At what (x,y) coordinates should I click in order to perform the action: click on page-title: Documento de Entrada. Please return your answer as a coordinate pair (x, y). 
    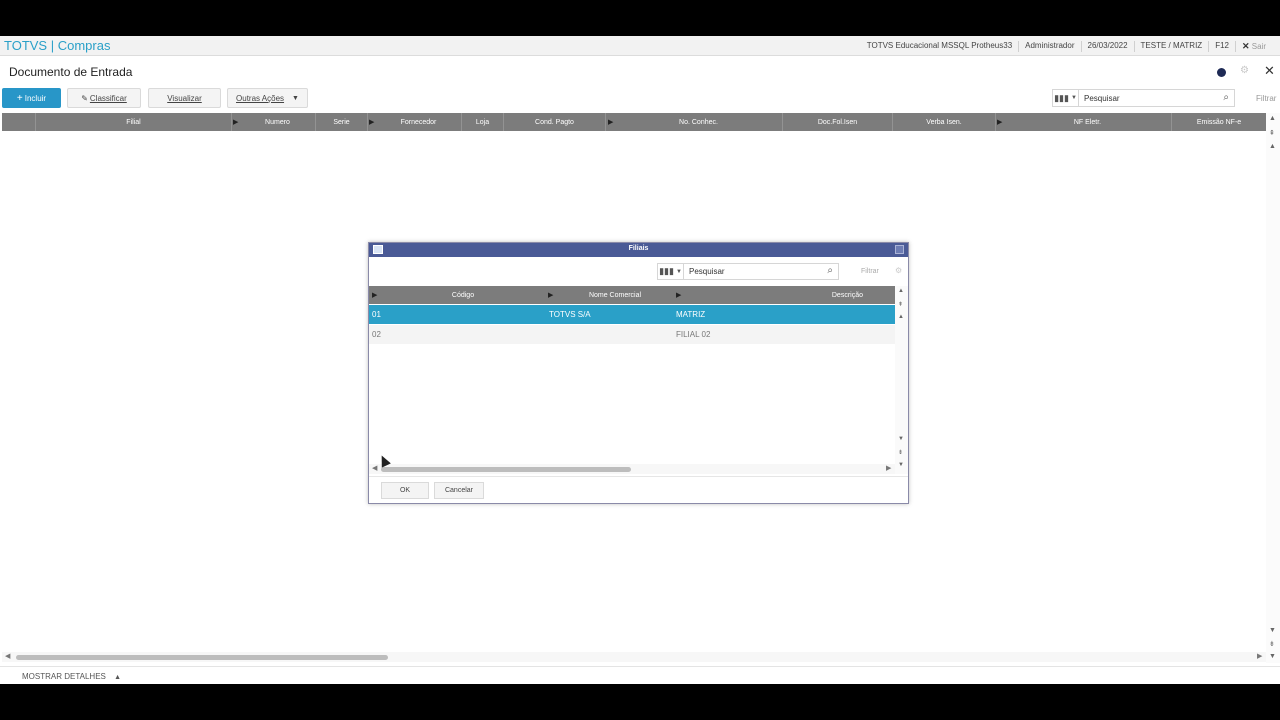
    Looking at the image, I should click on (71, 72).